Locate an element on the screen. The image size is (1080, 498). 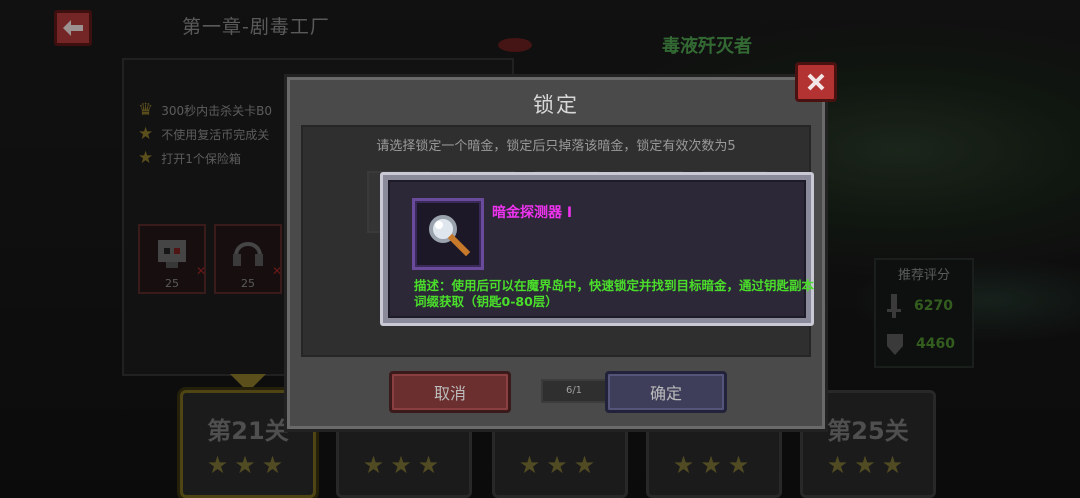
dialog-description: 请选择锁定一个暗金，锁定后只掉落该暗金，锁定有效次数为5 is located at coordinates (556, 146).